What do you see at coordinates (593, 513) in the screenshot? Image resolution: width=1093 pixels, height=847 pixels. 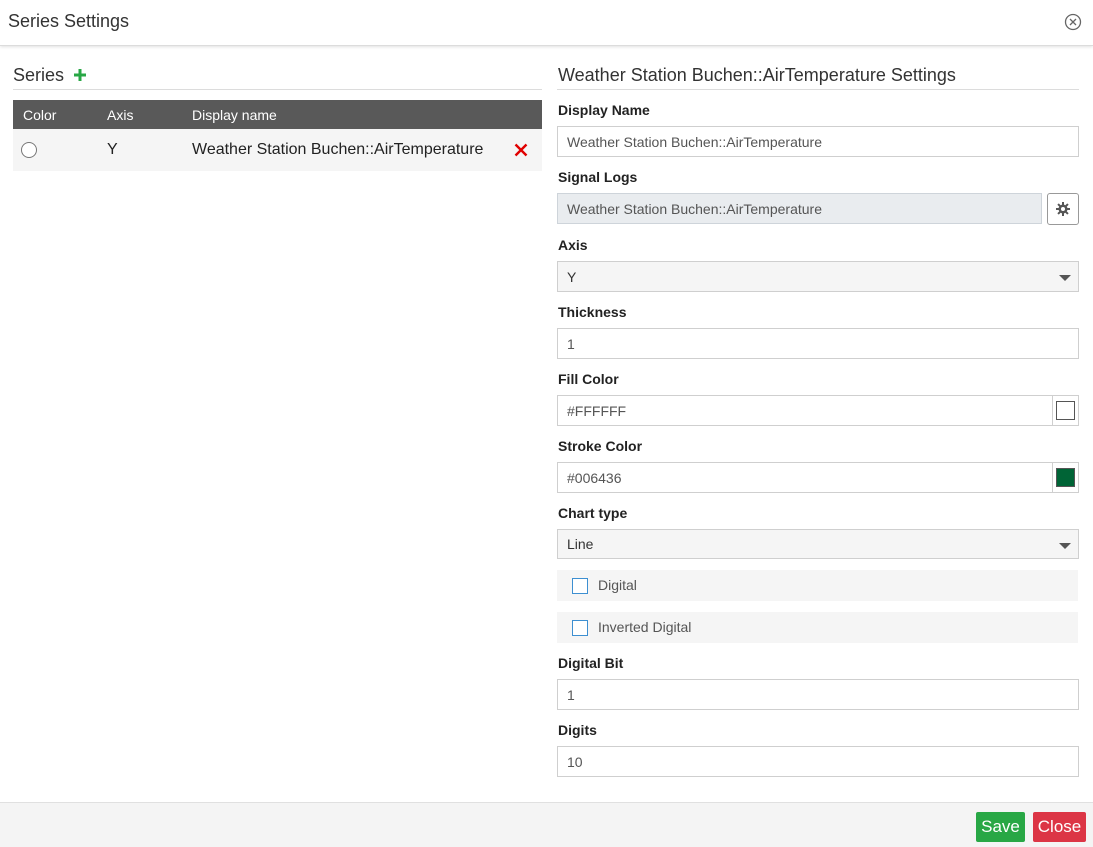 I see `chart-type-label: Chart type` at bounding box center [593, 513].